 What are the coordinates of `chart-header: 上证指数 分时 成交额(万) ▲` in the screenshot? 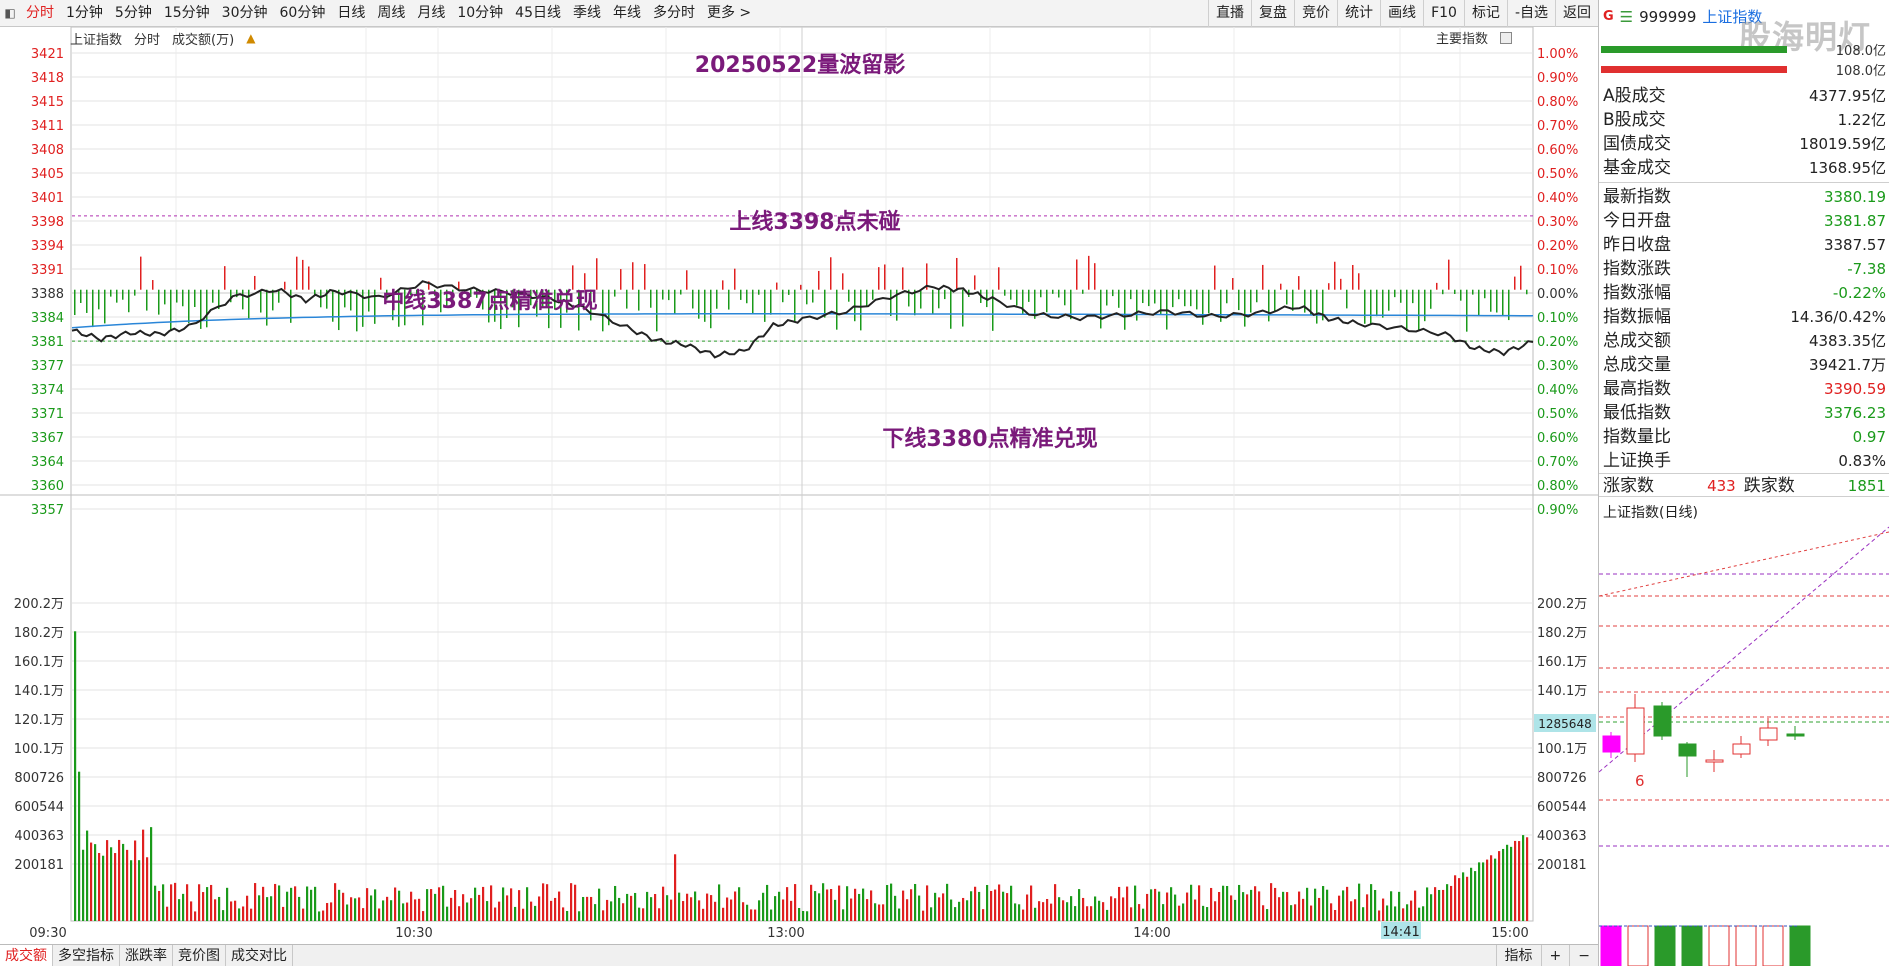 It's located at (162, 38).